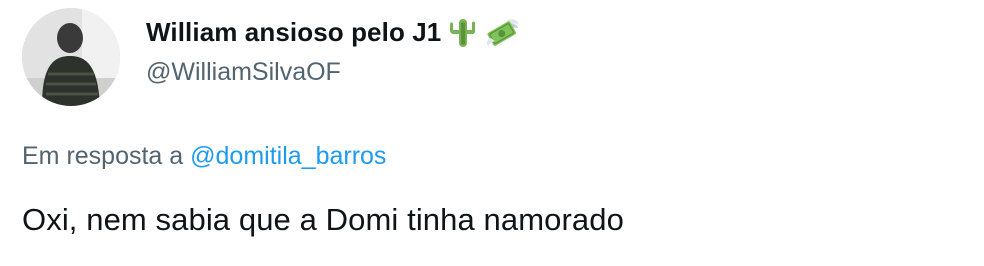  Describe the element at coordinates (463, 32) in the screenshot. I see `cactus-emoji-icon` at that location.